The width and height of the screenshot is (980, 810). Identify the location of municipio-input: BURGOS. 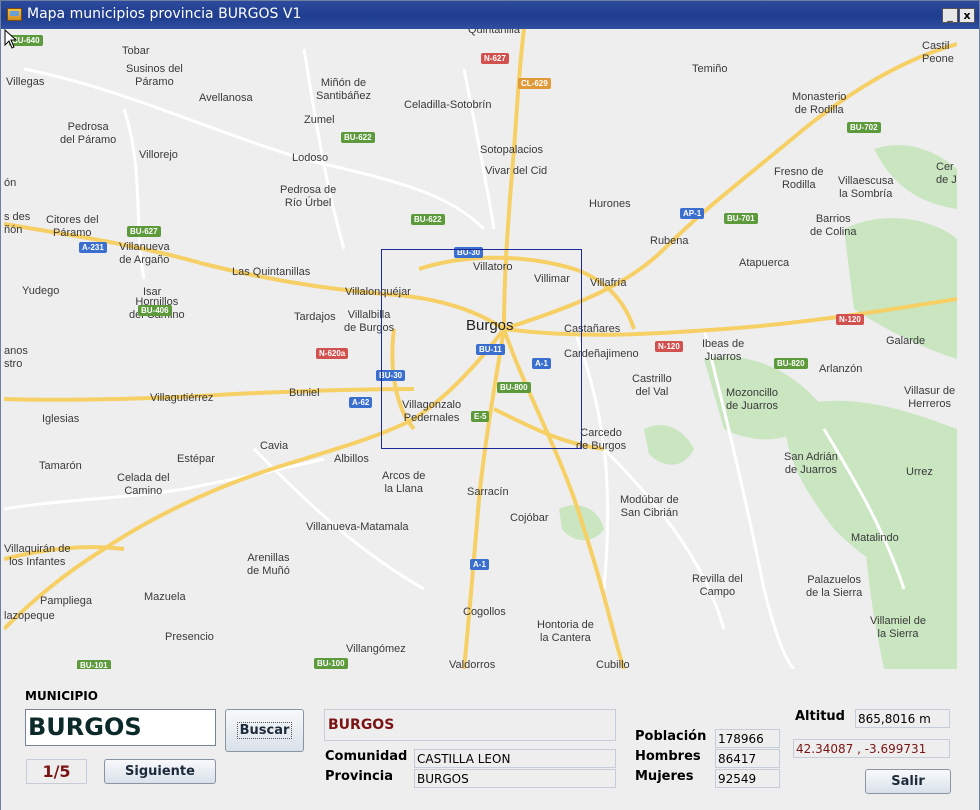
(120, 727).